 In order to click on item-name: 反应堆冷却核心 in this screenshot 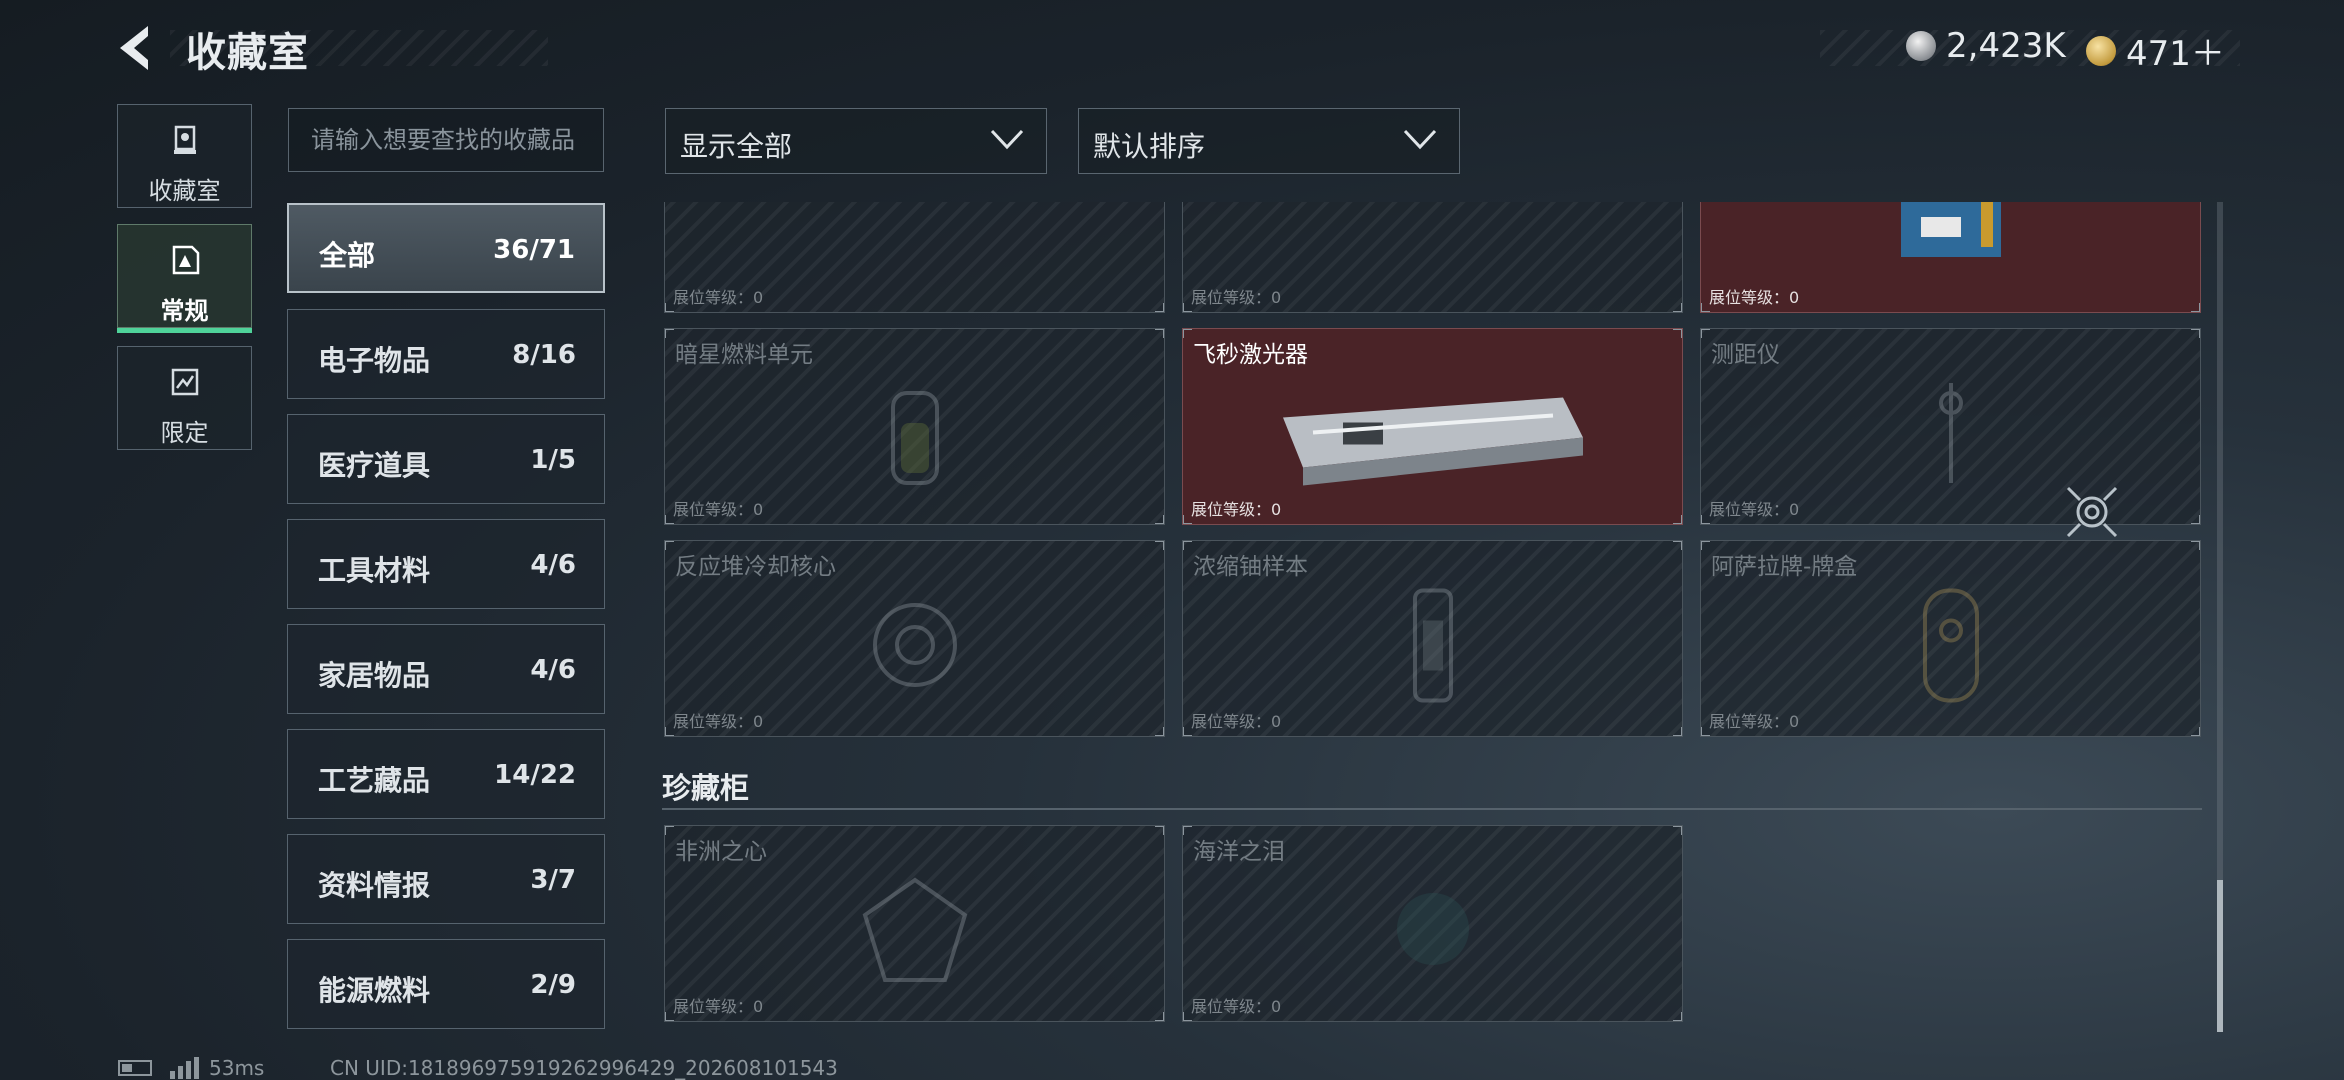, I will do `click(755, 567)`.